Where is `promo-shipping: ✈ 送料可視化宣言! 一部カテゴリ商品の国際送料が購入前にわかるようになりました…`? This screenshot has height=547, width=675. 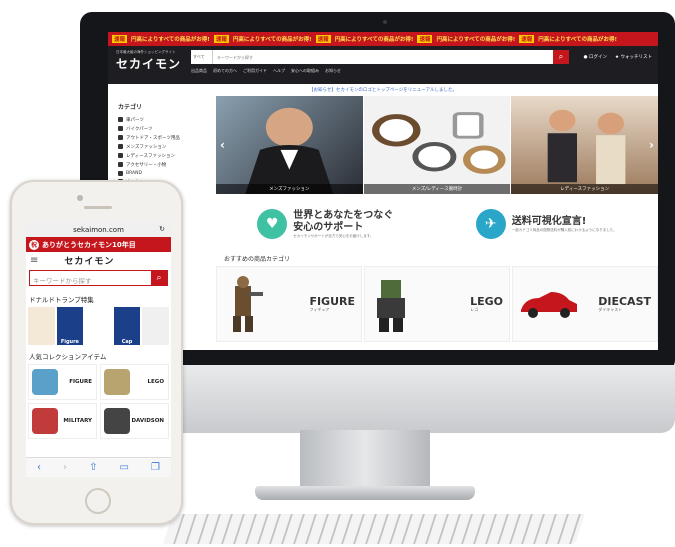
promo-shipping: ✈ 送料可視化宣言! 一部カテゴリ商品の国際送料が購入前にわかるようになりました… is located at coordinates (546, 224).